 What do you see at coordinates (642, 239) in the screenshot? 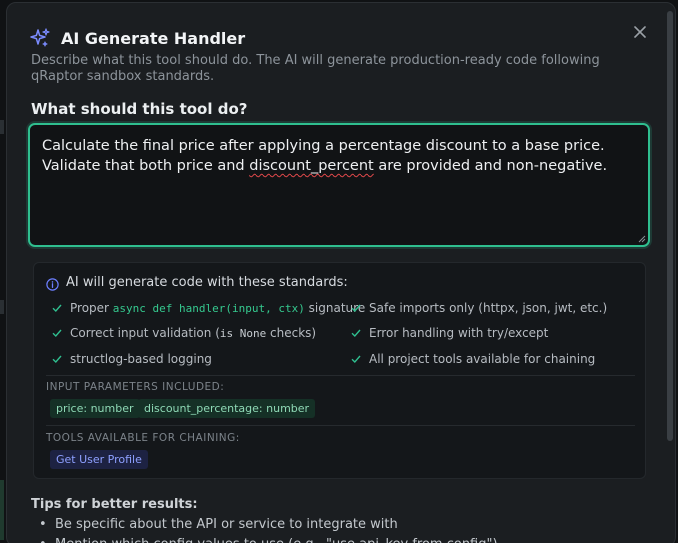
I see `resize-handle-icon` at bounding box center [642, 239].